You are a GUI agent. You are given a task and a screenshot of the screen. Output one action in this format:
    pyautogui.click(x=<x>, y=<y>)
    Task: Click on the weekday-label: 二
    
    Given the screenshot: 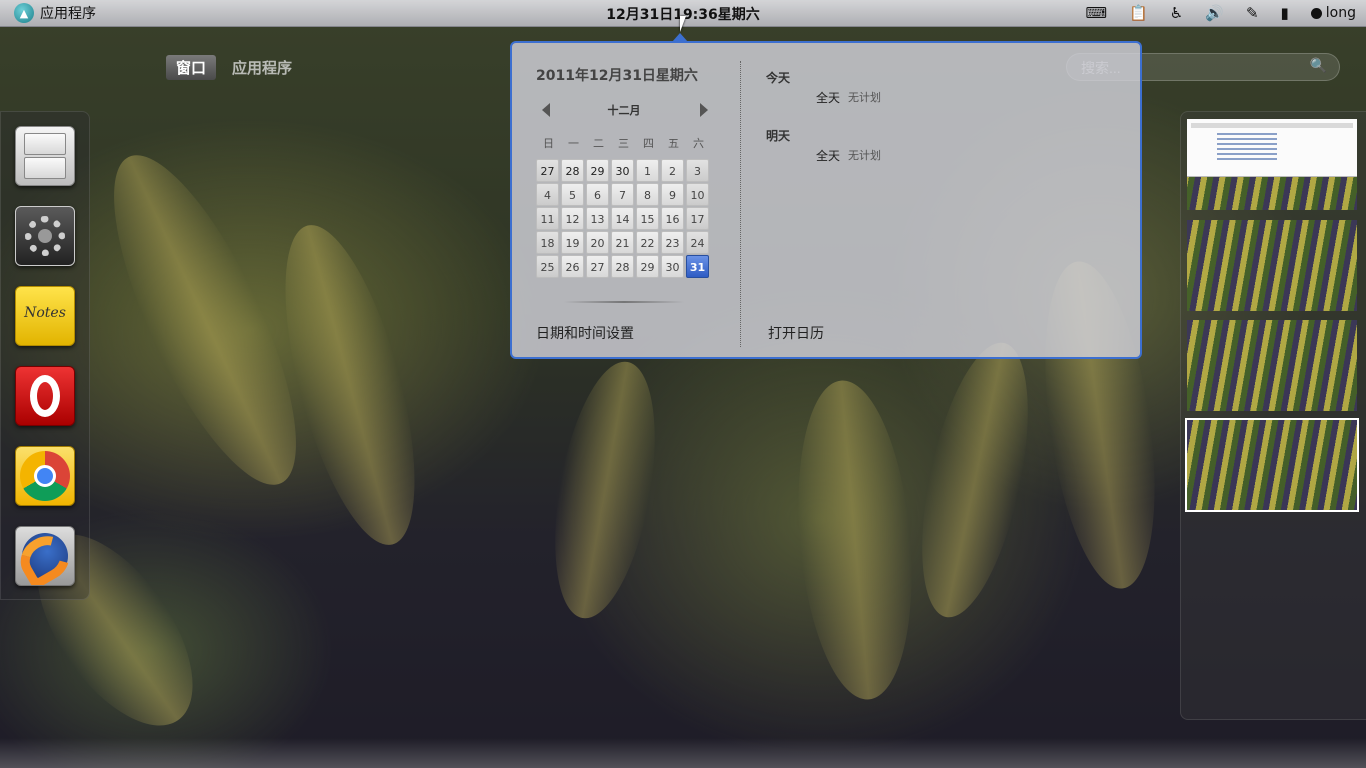 What is the action you would take?
    pyautogui.click(x=598, y=143)
    